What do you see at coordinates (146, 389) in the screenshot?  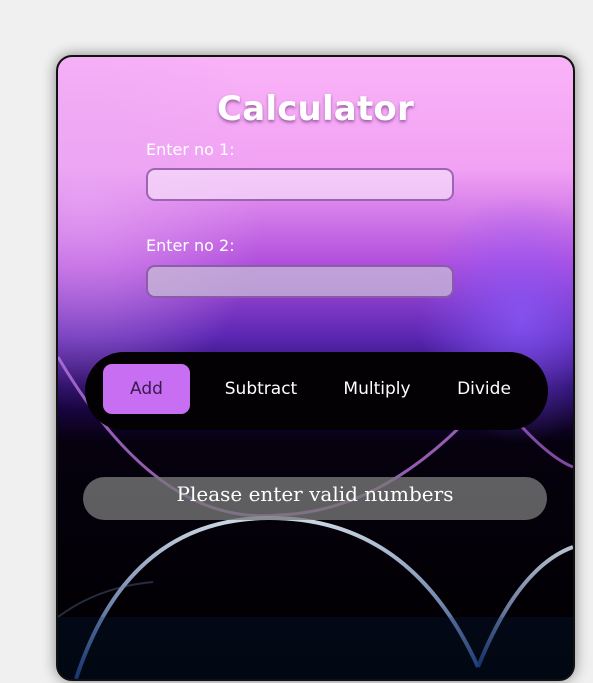 I see `add-button: Add` at bounding box center [146, 389].